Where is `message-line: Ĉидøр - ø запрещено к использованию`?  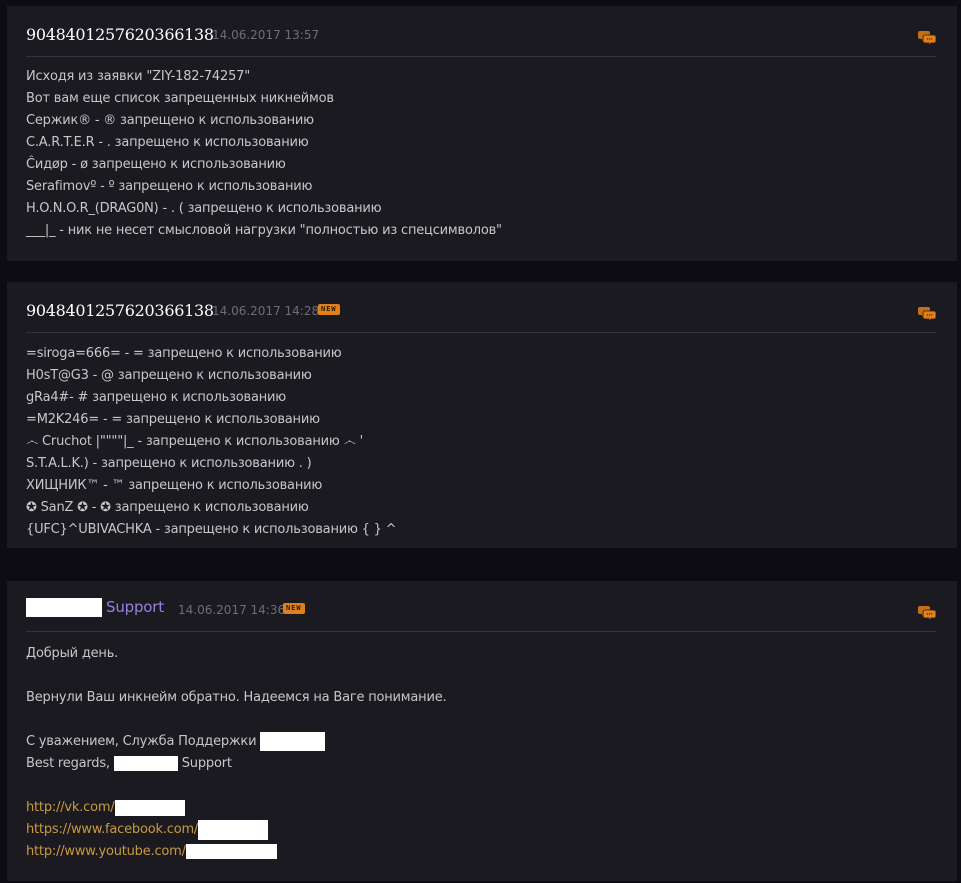
message-line: Ĉидøр - ø запрещено к использованию is located at coordinates (156, 164).